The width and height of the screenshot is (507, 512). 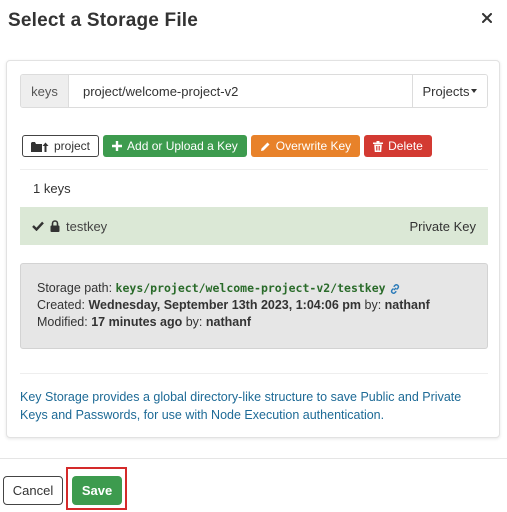 What do you see at coordinates (407, 305) in the screenshot?
I see `created-by-value: nathanf` at bounding box center [407, 305].